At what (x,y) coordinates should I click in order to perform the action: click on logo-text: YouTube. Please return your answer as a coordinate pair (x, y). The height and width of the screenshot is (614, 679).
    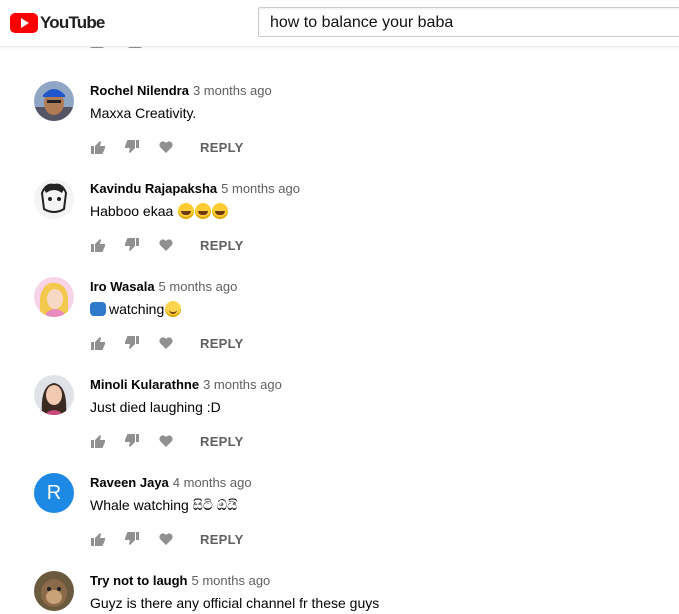
    Looking at the image, I should click on (72, 22).